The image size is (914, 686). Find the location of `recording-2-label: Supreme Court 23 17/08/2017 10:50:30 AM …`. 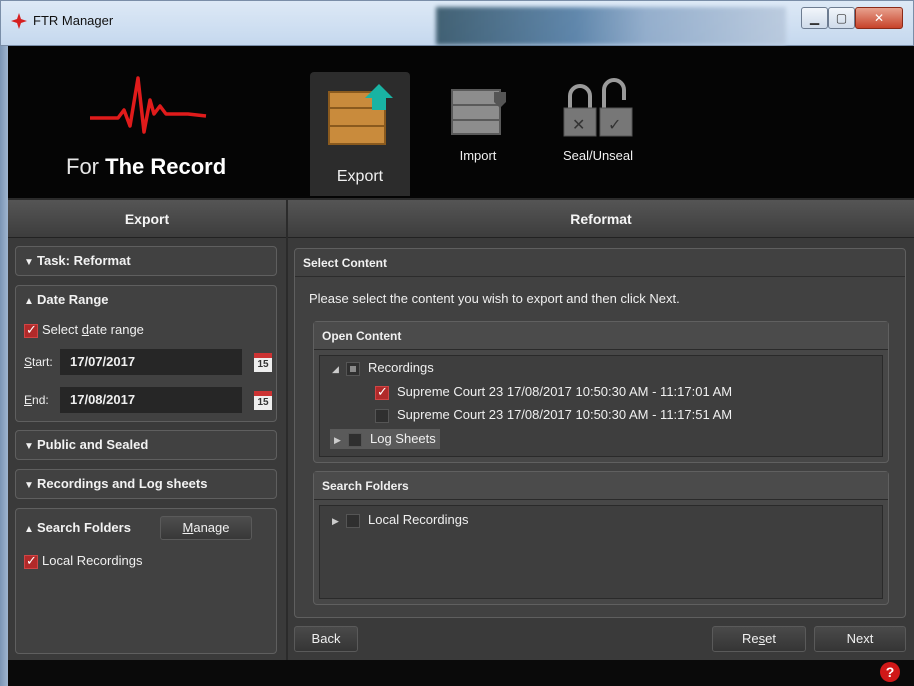

recording-2-label: Supreme Court 23 17/08/2017 10:50:30 AM … is located at coordinates (565, 414).